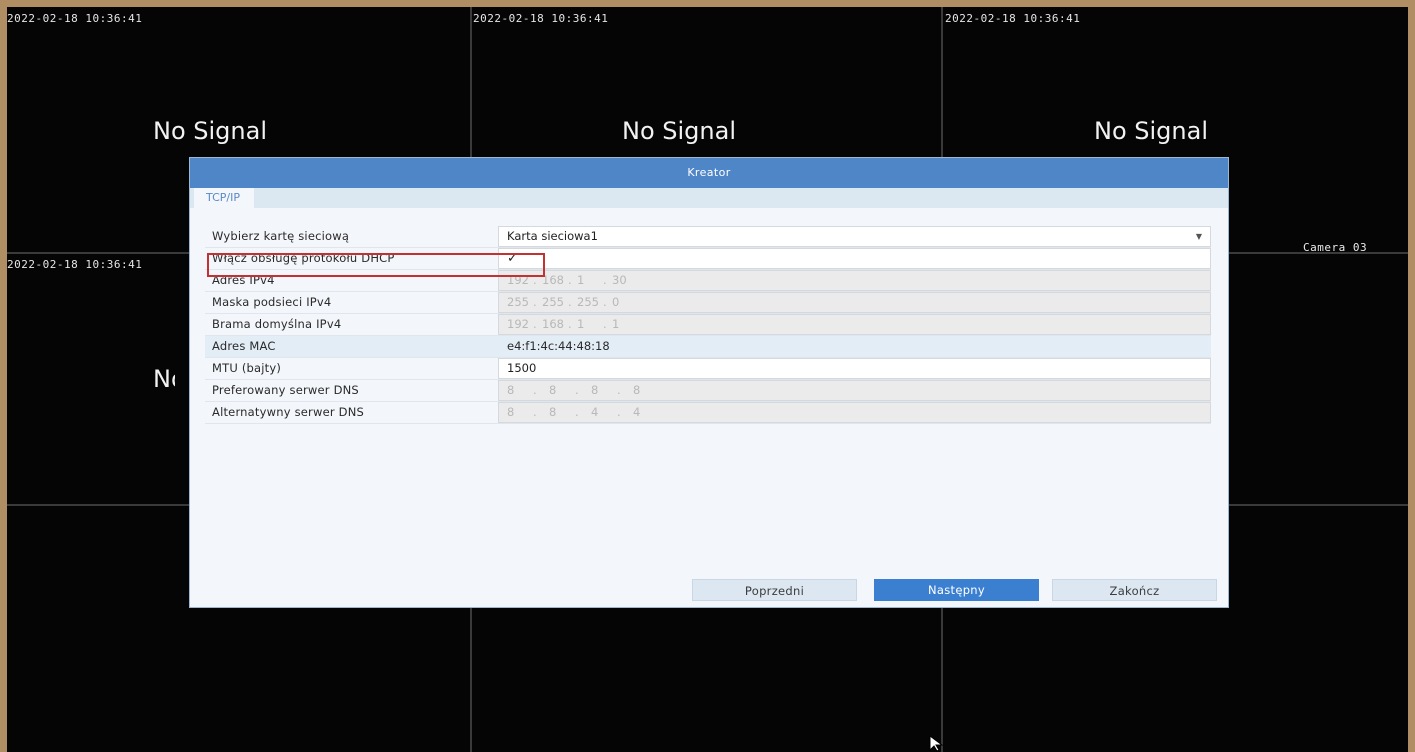 The image size is (1415, 752). Describe the element at coordinates (956, 590) in the screenshot. I see `next-button: Następny` at that location.